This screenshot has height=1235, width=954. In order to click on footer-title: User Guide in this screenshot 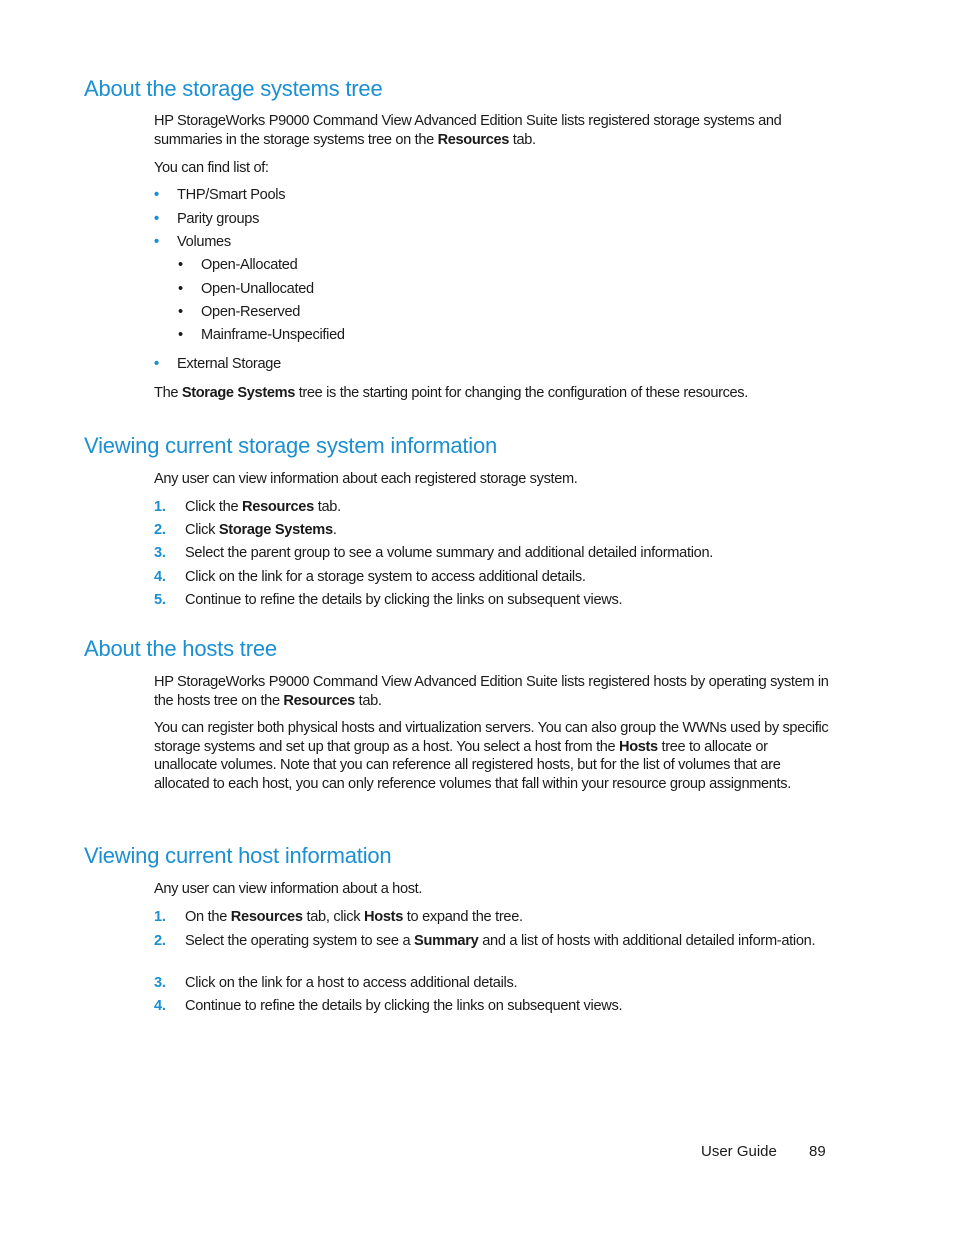, I will do `click(739, 1151)`.